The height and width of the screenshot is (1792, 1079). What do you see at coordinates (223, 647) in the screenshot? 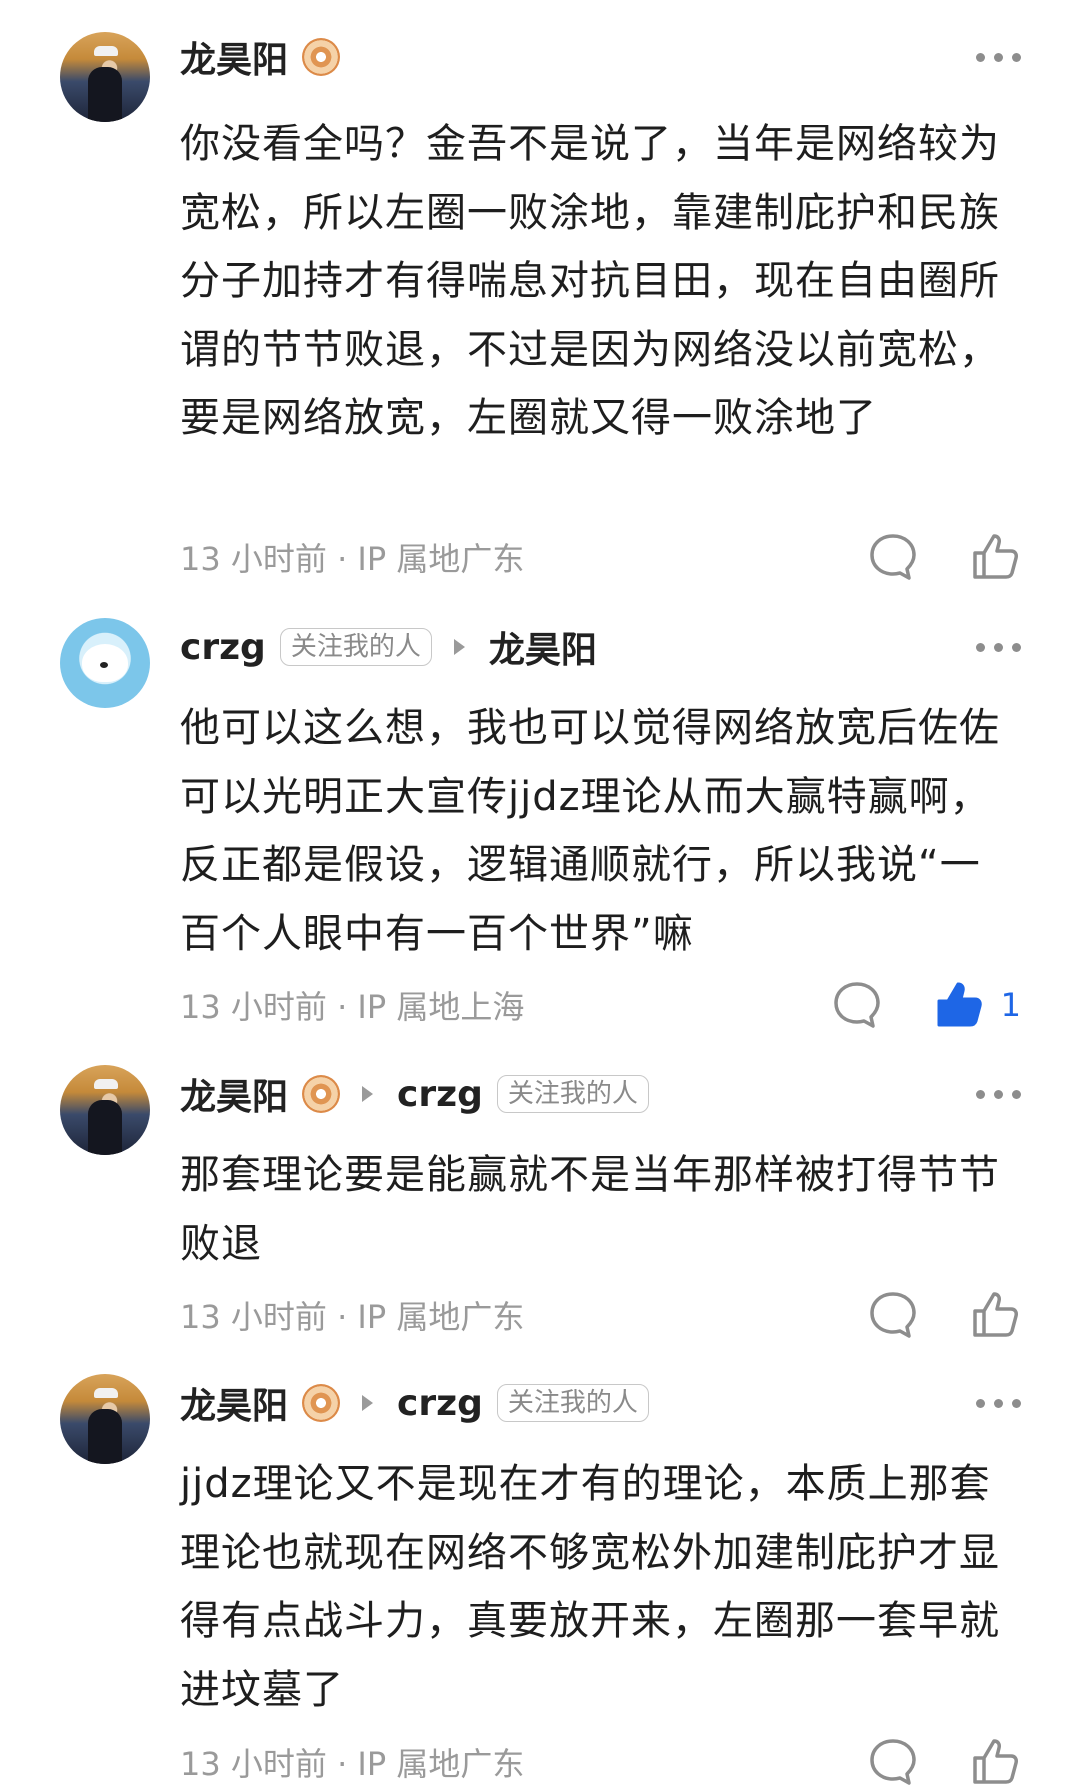
I see `author-name: crzg` at bounding box center [223, 647].